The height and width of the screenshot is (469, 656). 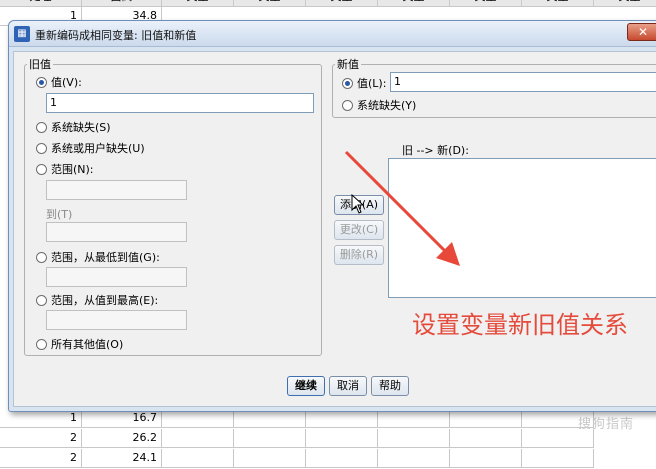 What do you see at coordinates (358, 204) in the screenshot?
I see `mouse-cursor-icon` at bounding box center [358, 204].